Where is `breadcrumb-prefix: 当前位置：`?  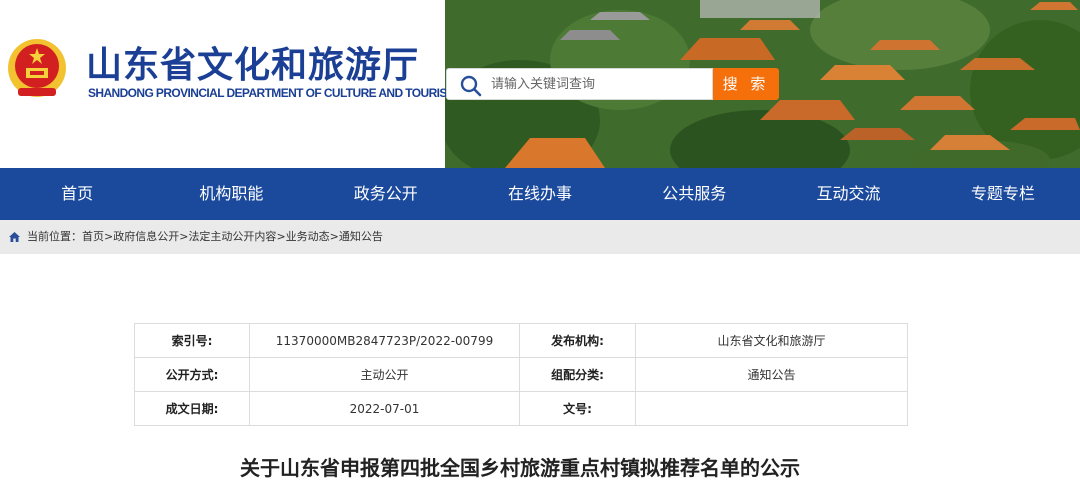
breadcrumb-prefix: 当前位置： is located at coordinates (54, 236).